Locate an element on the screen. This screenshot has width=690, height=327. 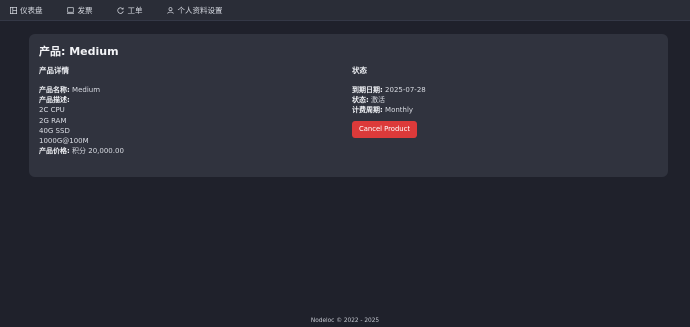
product-desc-line: 2G RAM is located at coordinates (53, 120).